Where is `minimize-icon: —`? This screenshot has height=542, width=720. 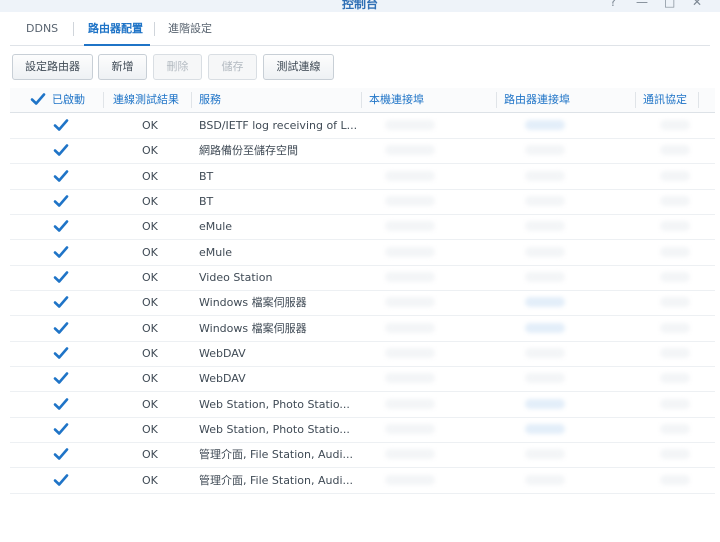
minimize-icon: — is located at coordinates (642, 4).